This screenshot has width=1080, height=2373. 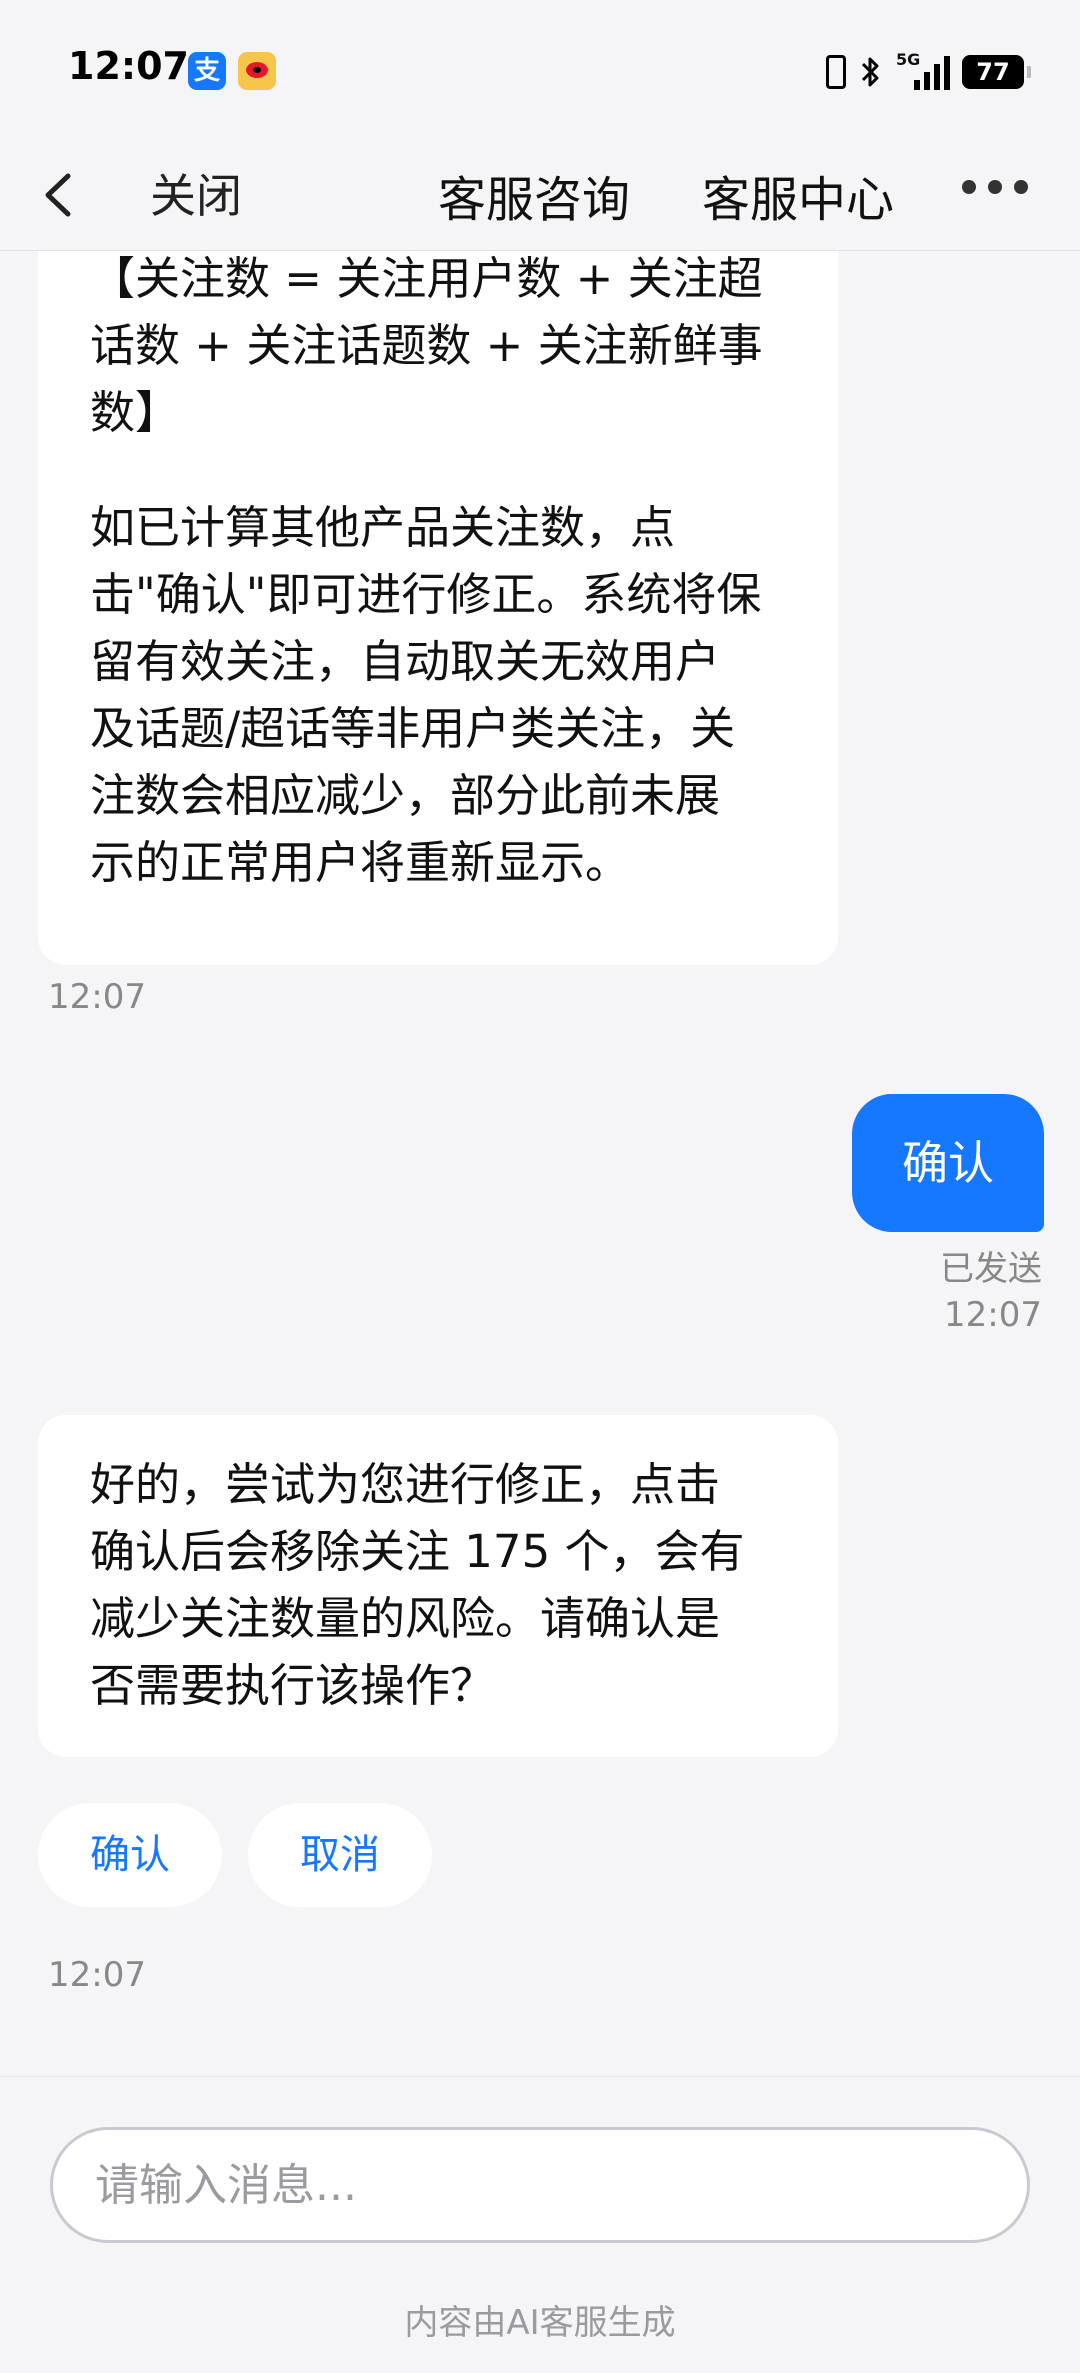 What do you see at coordinates (293, 1685) in the screenshot?
I see `message-line: 否需要执行该操作？` at bounding box center [293, 1685].